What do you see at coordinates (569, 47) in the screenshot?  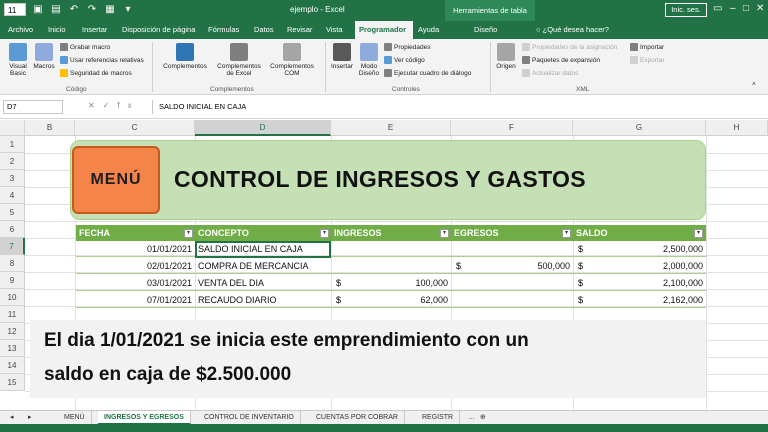 I see `propiedades-asignacion-button: Propiedades de la asignación` at bounding box center [569, 47].